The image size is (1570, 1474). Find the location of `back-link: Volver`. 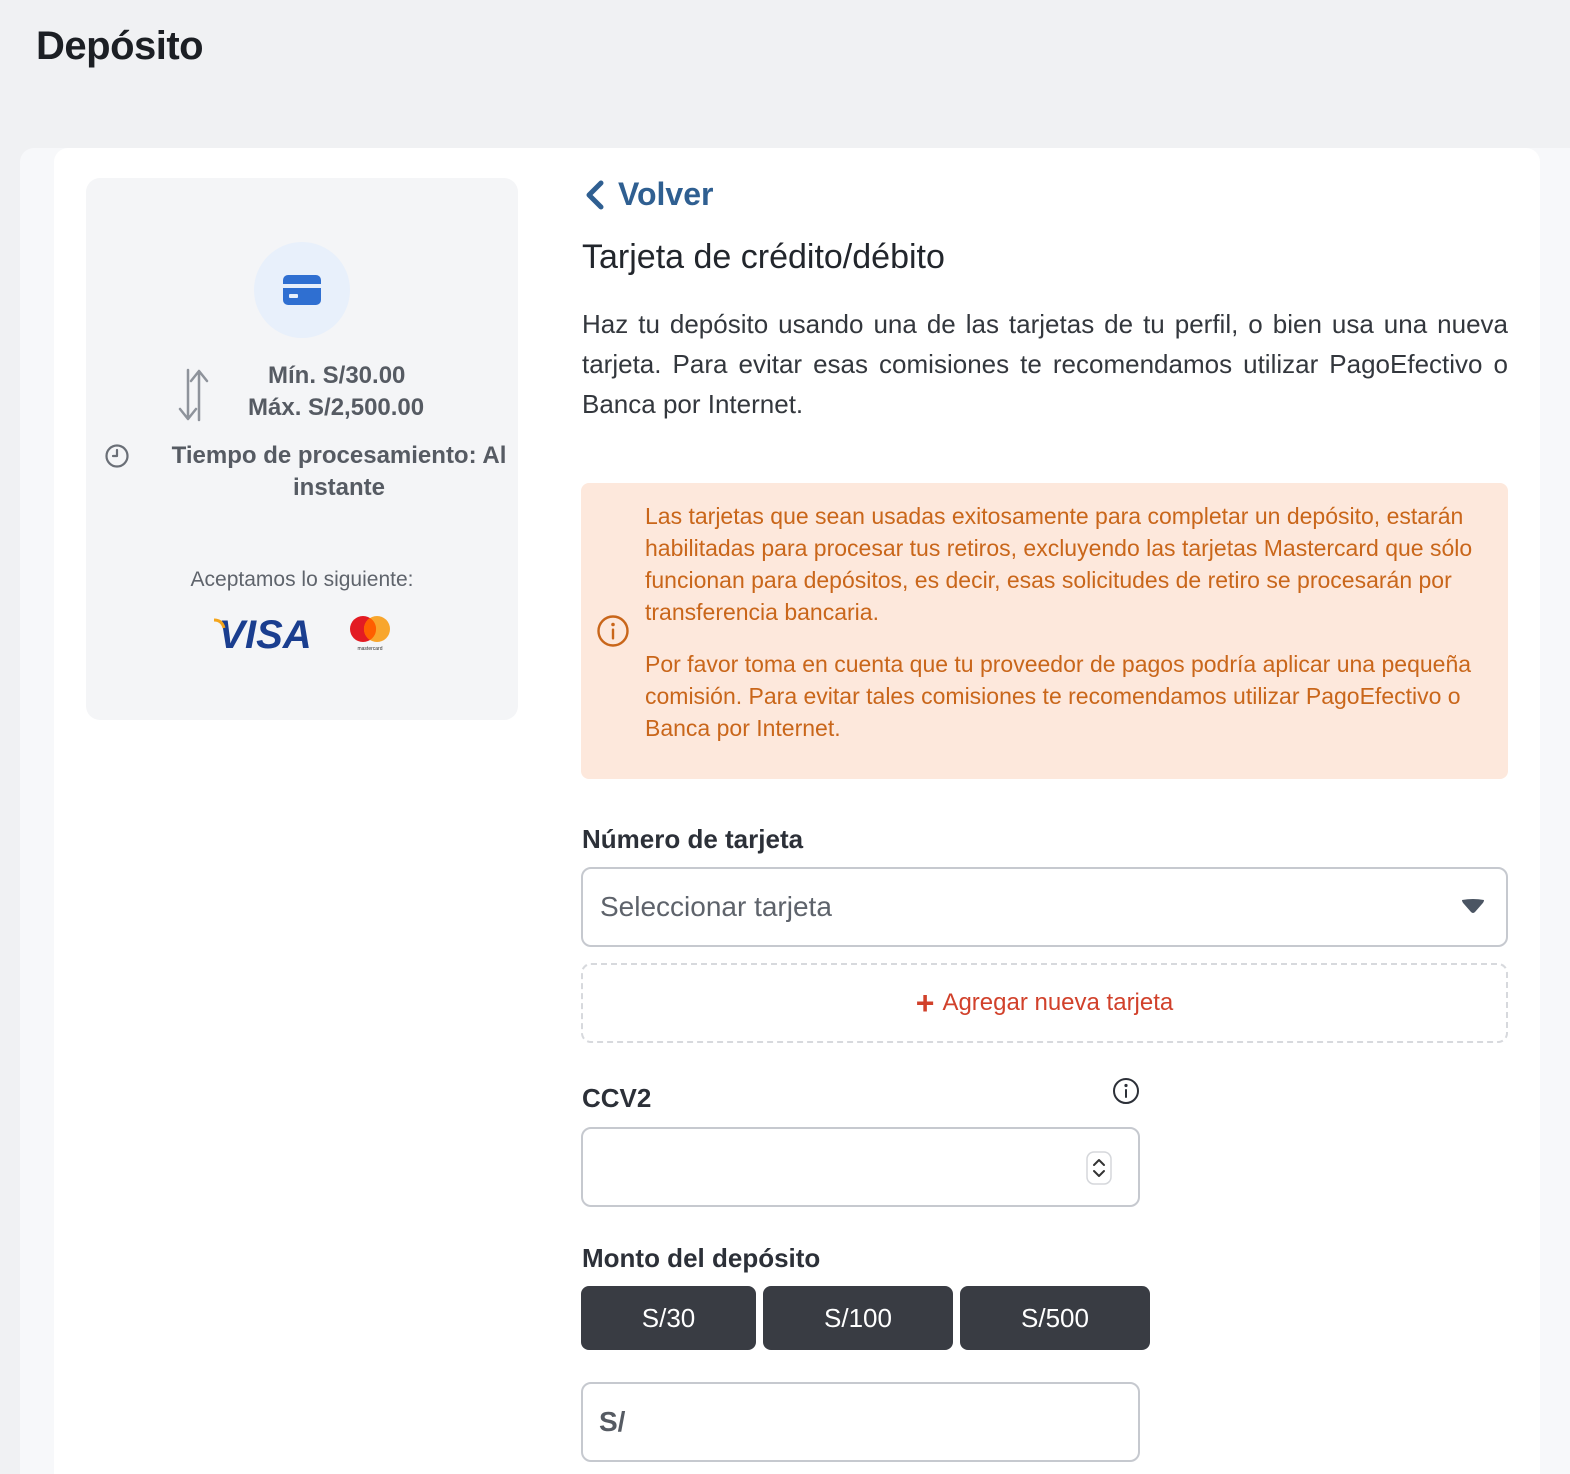

back-link: Volver is located at coordinates (648, 194).